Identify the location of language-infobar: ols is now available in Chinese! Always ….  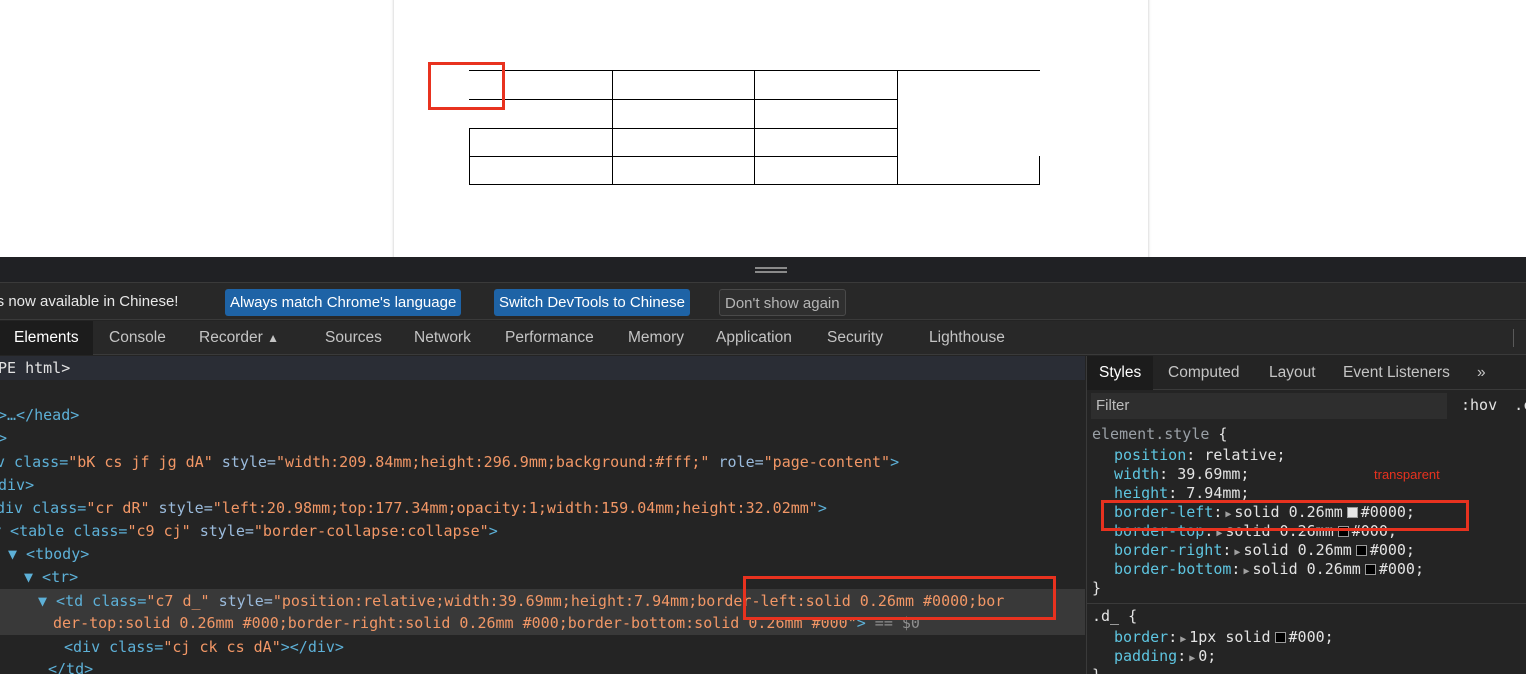
(763, 301).